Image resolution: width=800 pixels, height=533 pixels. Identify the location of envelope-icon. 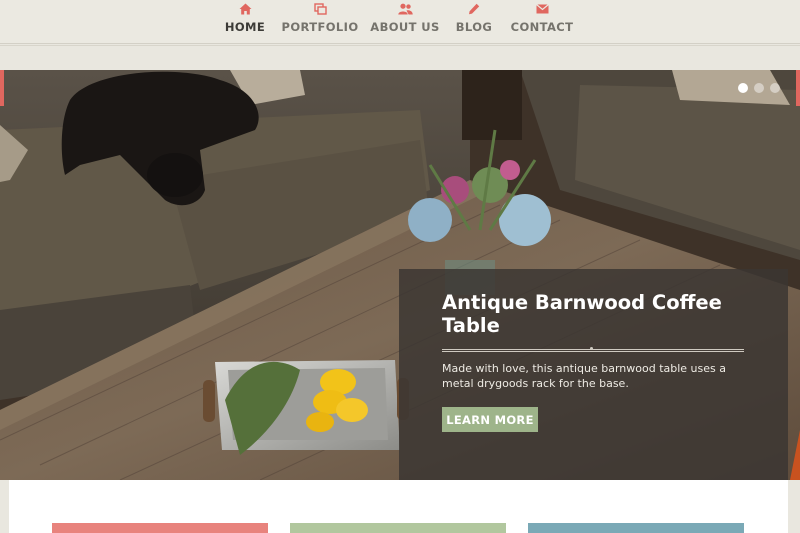
(542, 9).